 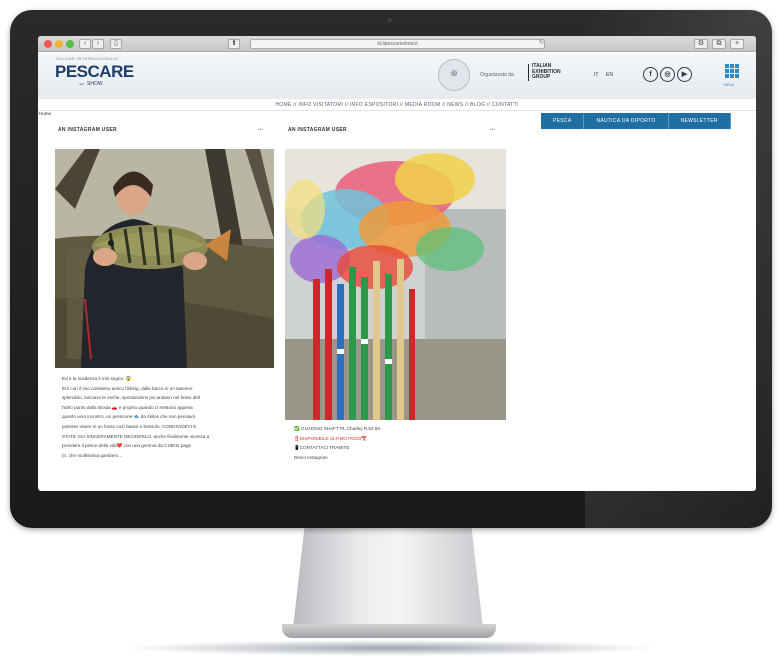 I want to click on landing-nets-photo, so click(x=395, y=284).